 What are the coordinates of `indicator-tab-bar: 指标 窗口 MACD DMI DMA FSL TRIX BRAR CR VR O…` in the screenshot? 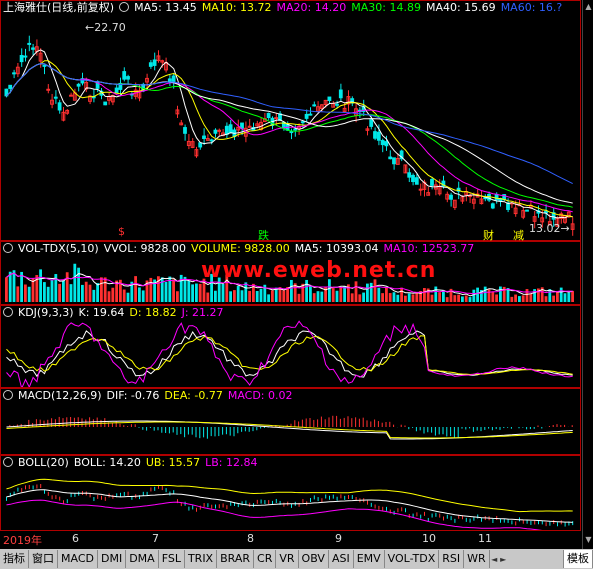 It's located at (296, 559).